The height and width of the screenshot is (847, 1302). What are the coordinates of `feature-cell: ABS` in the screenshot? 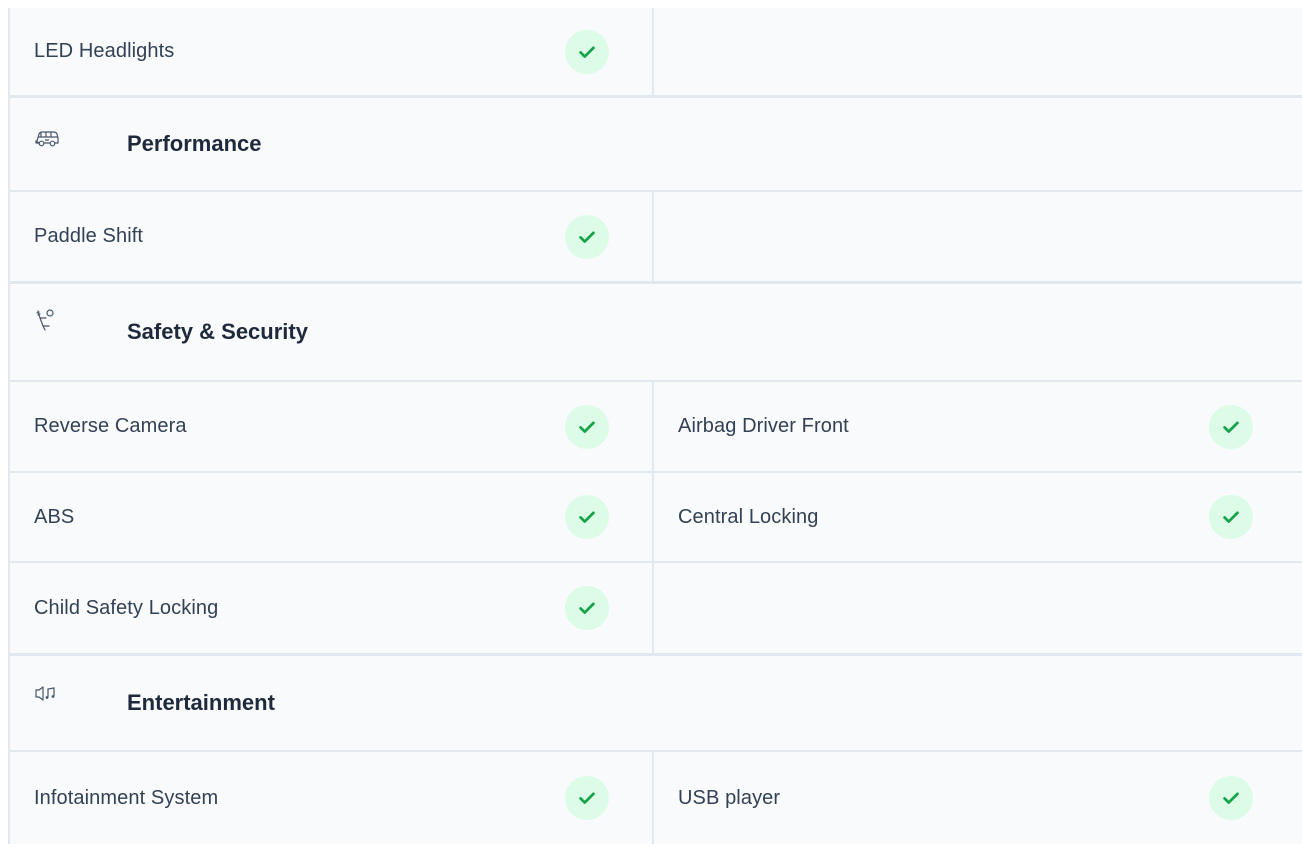 It's located at (331, 517).